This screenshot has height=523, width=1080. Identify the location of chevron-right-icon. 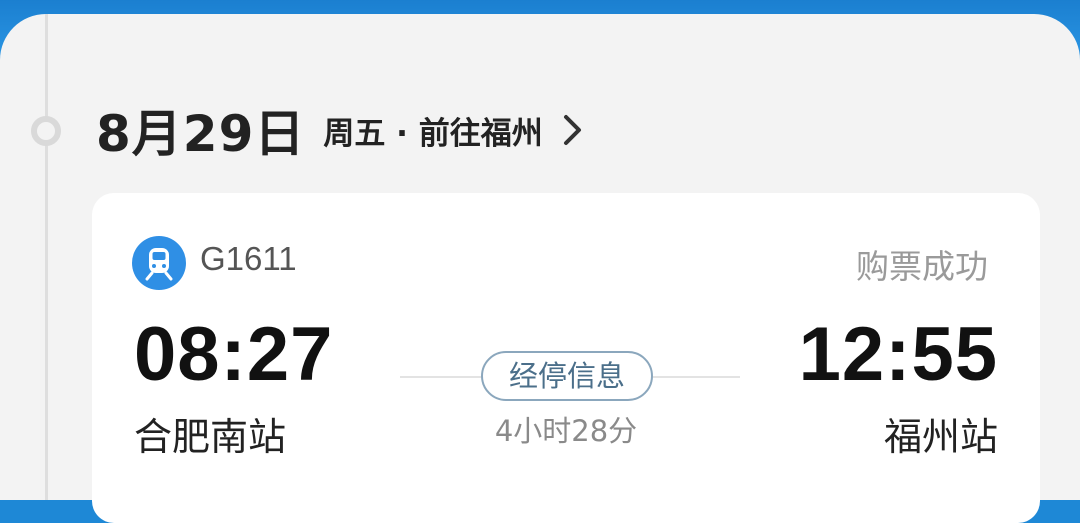
(572, 130).